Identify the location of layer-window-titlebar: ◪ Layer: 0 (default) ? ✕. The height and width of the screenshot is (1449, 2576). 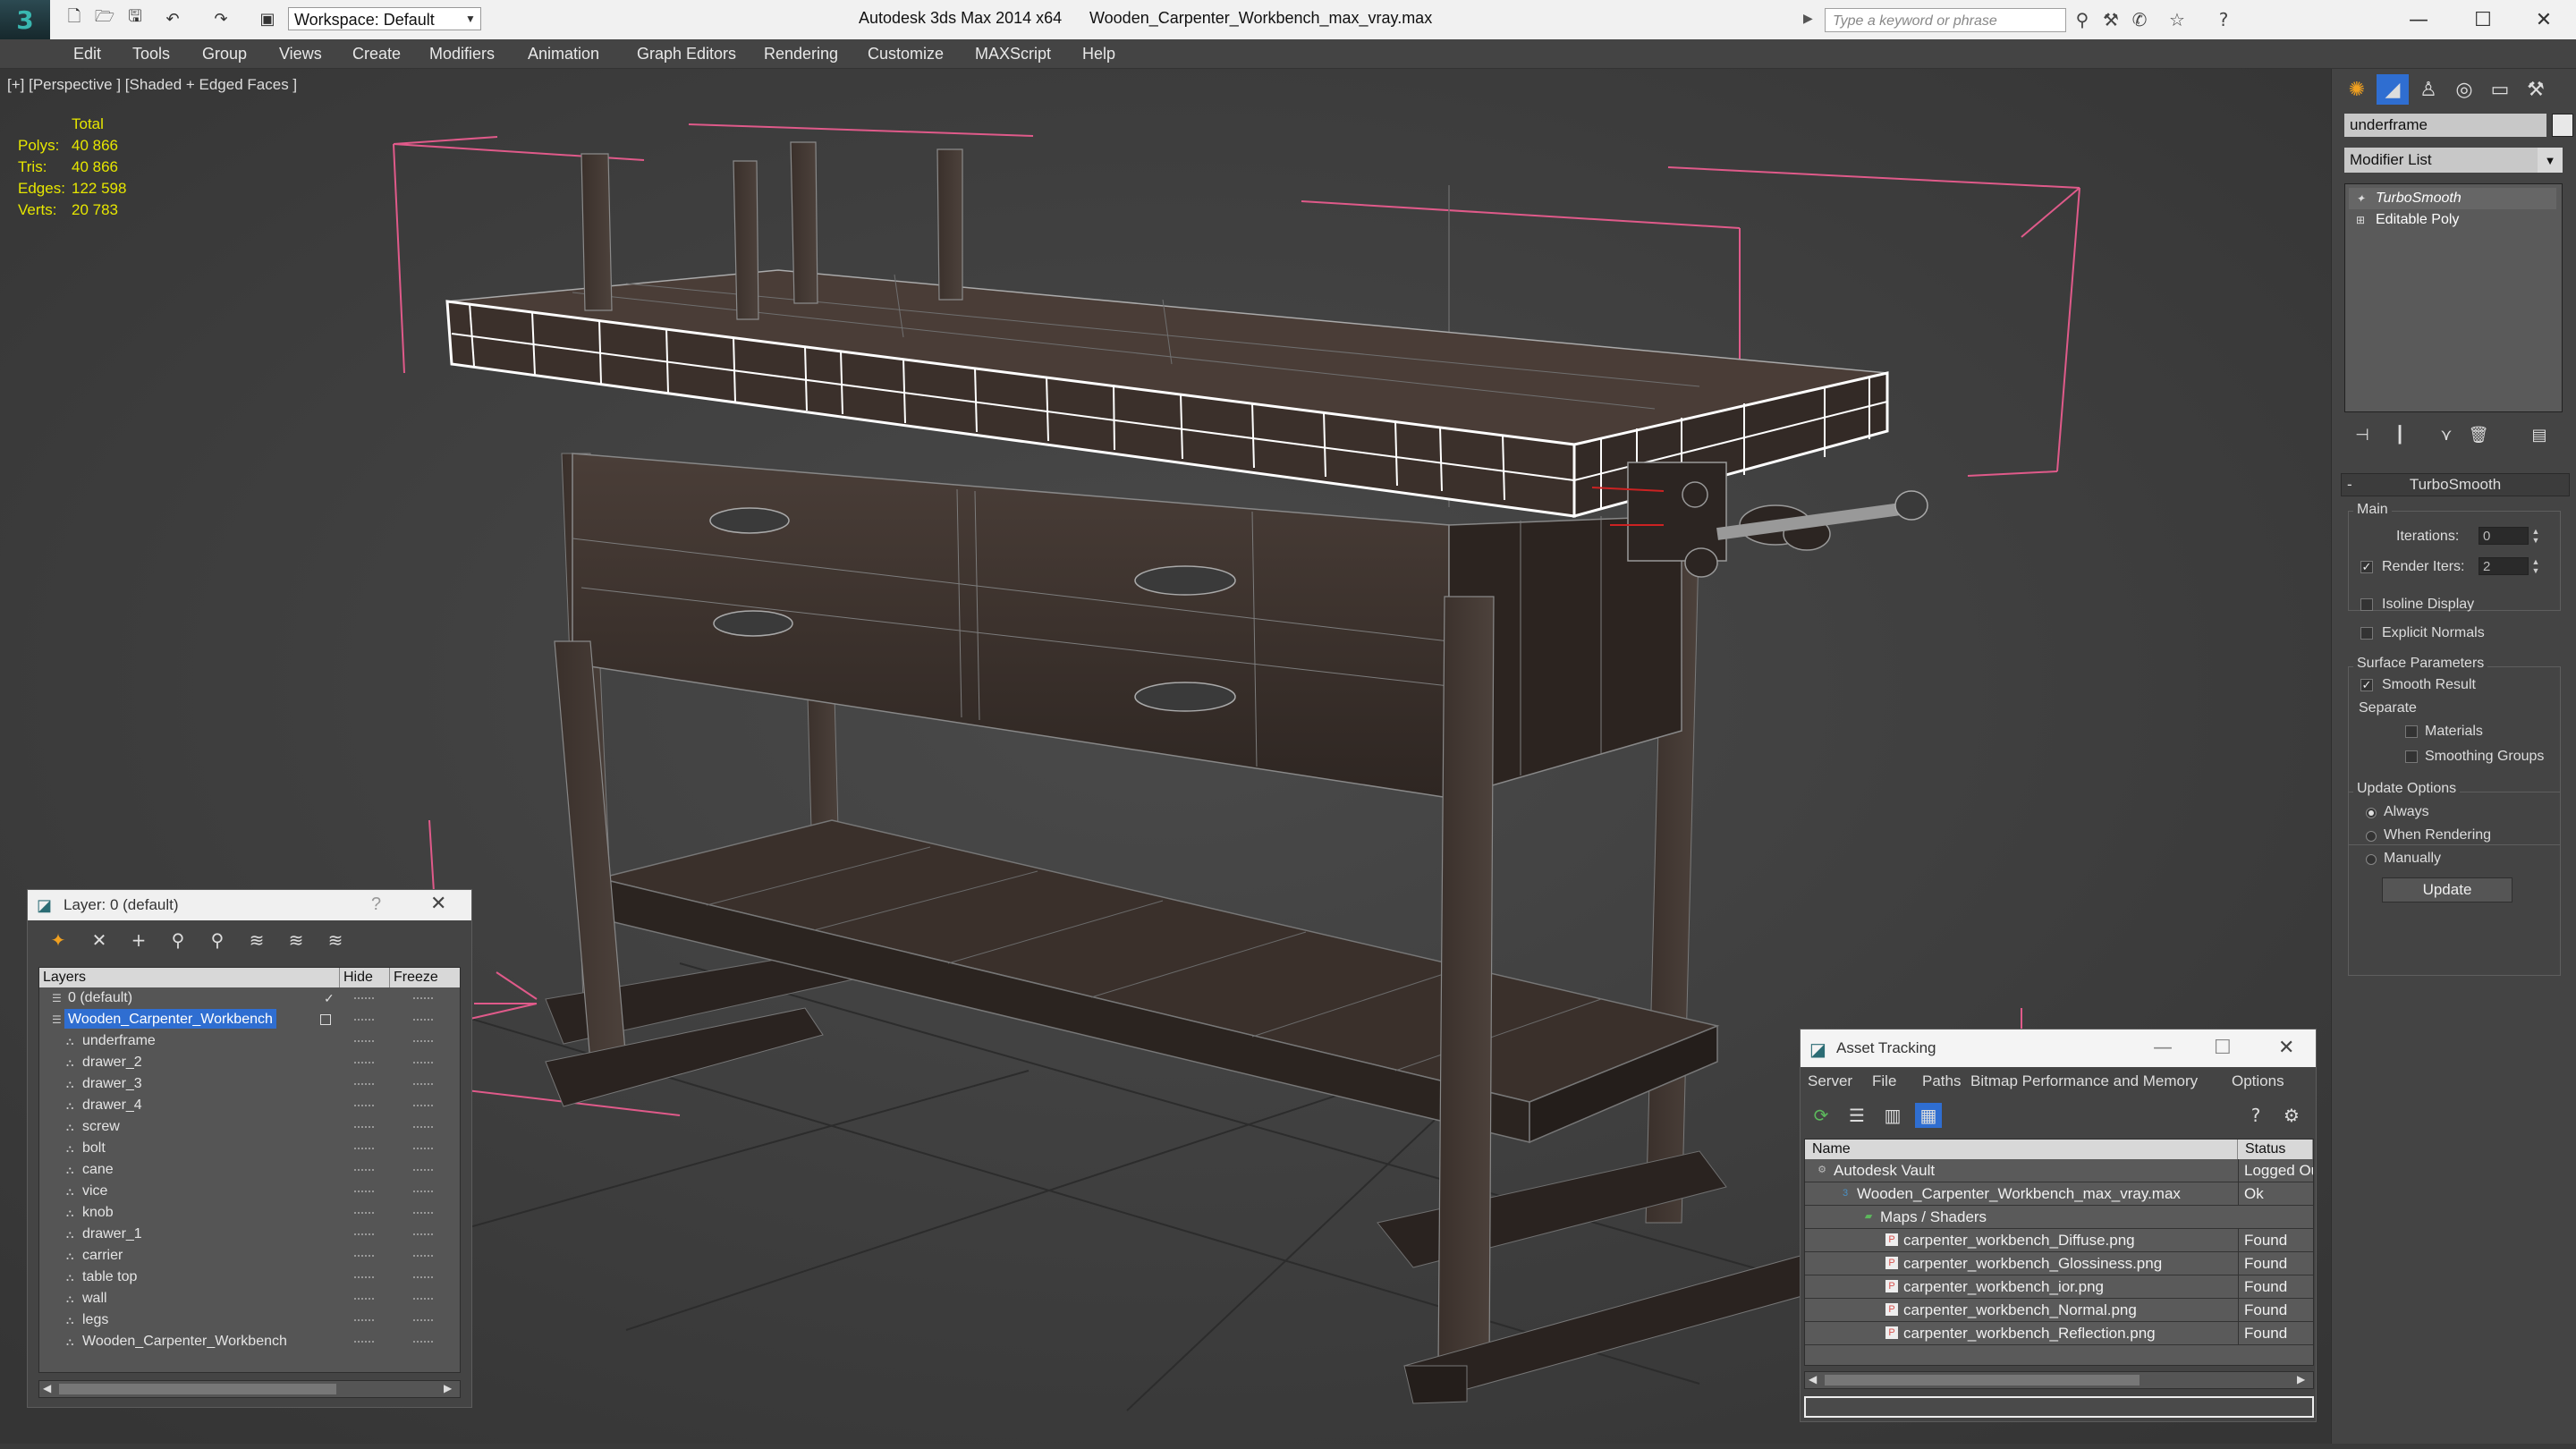
(249, 905).